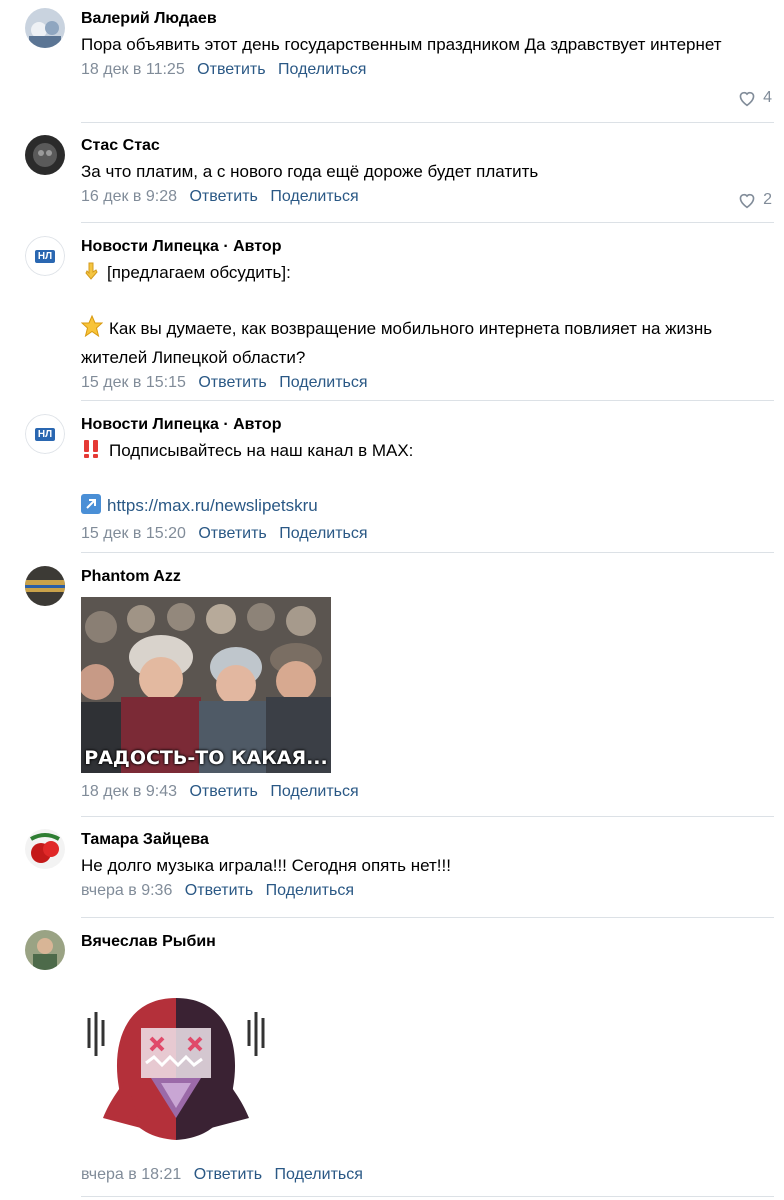 The image size is (784, 1200). Describe the element at coordinates (133, 382) in the screenshot. I see `comment-date: 15 дек в 15:15` at that location.